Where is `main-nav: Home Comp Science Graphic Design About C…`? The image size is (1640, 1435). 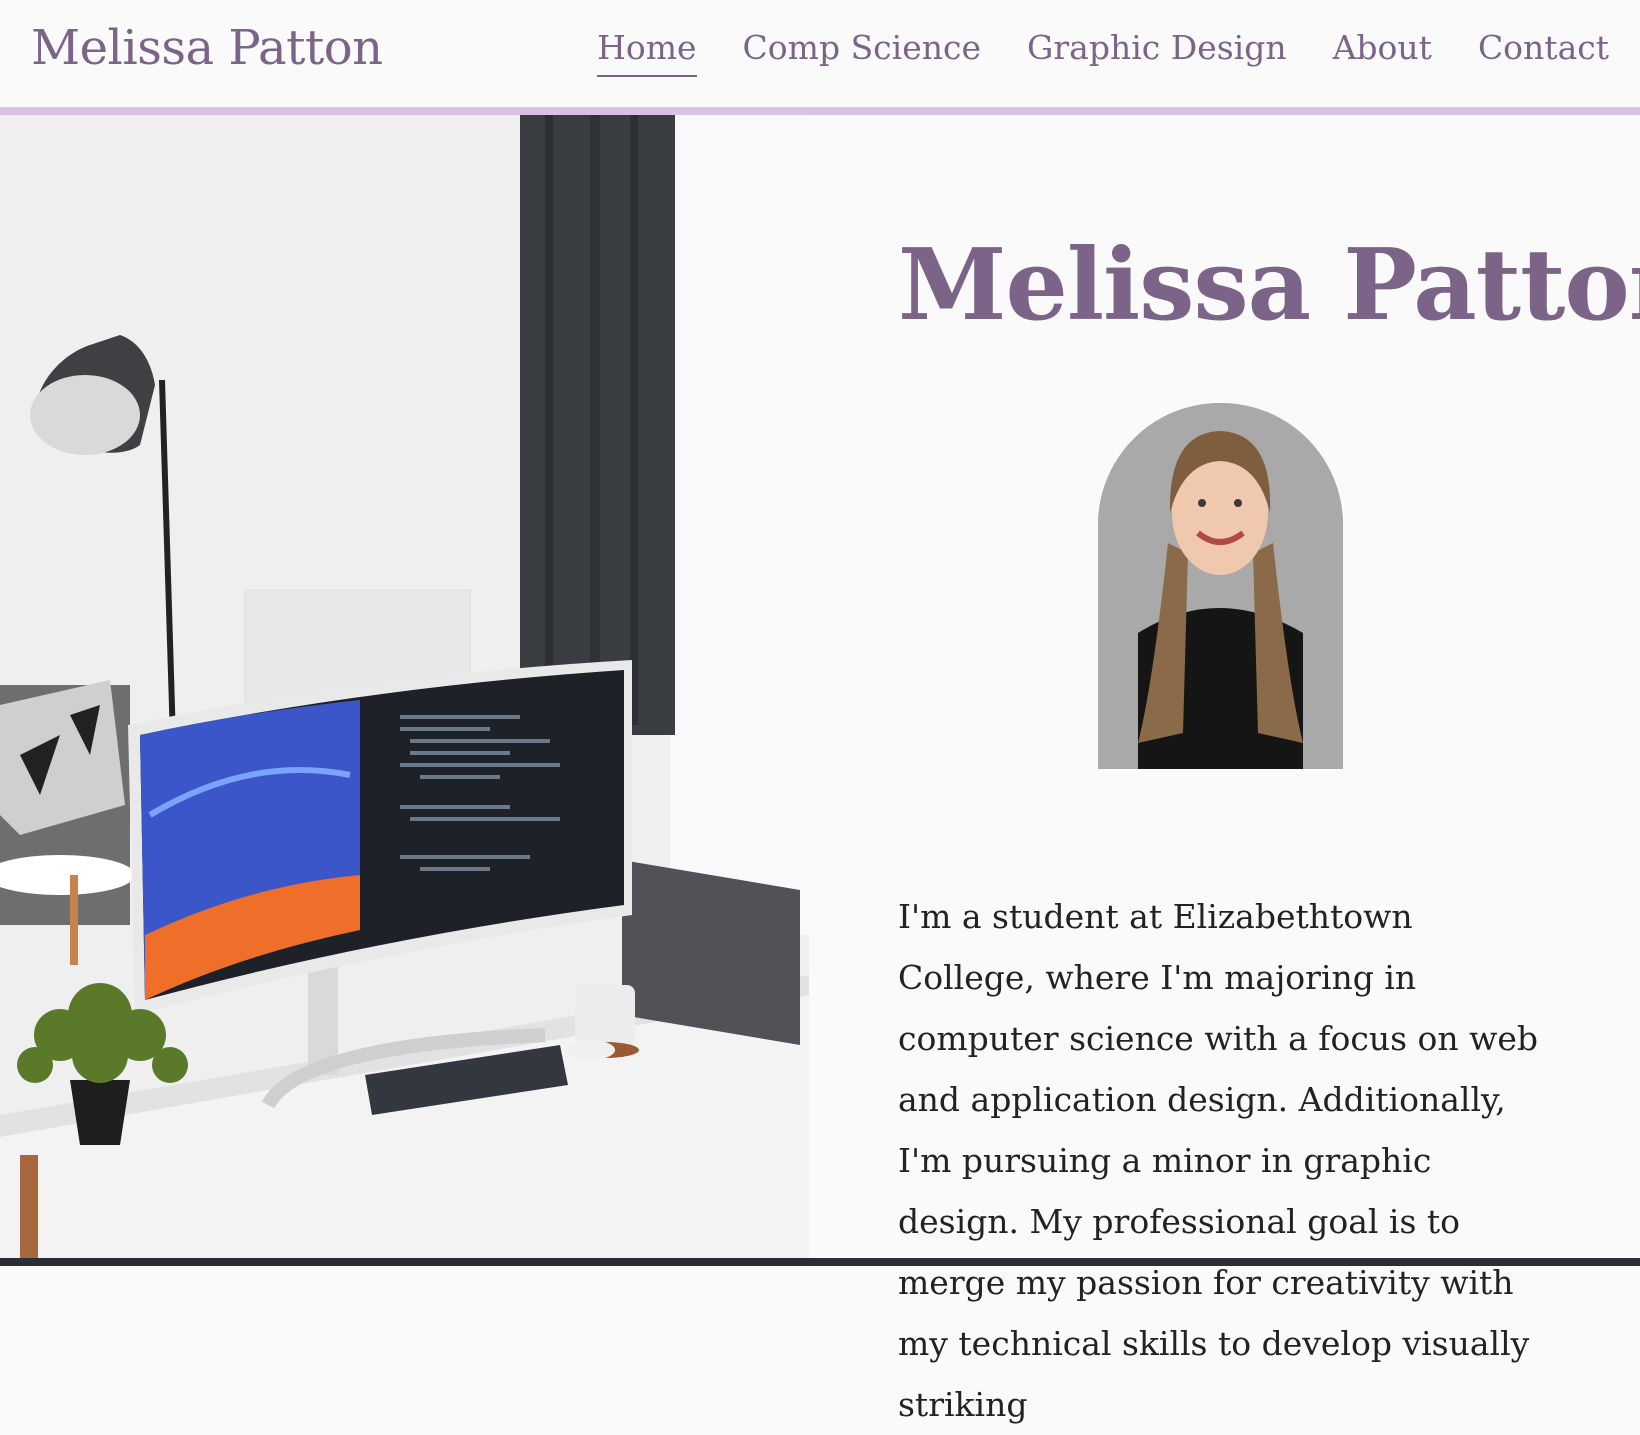
main-nav: Home Comp Science Graphic Design About C… is located at coordinates (1103, 52).